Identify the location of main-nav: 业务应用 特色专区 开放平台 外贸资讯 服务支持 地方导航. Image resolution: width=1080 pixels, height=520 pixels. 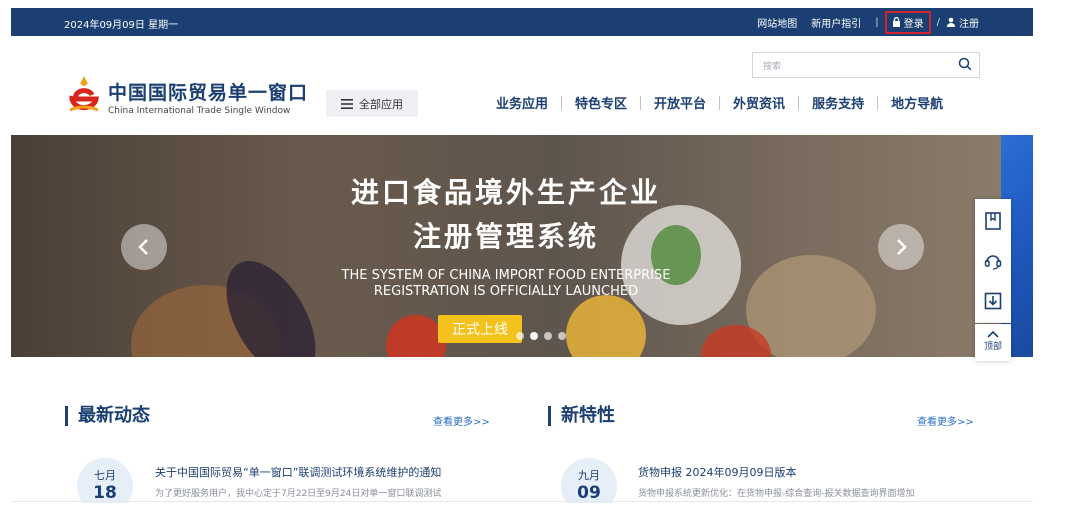
(719, 102).